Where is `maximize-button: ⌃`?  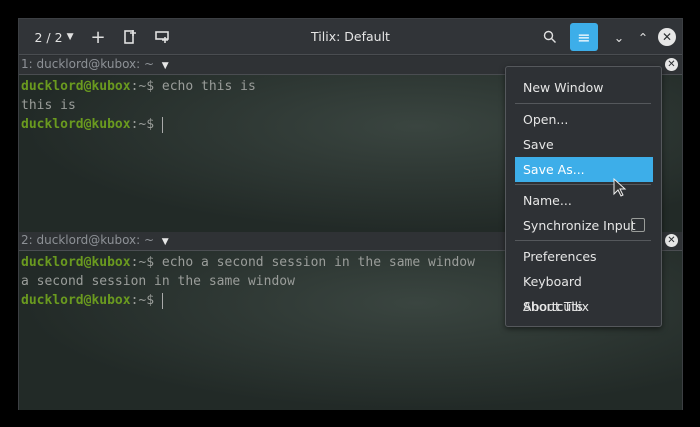 maximize-button: ⌃ is located at coordinates (643, 37).